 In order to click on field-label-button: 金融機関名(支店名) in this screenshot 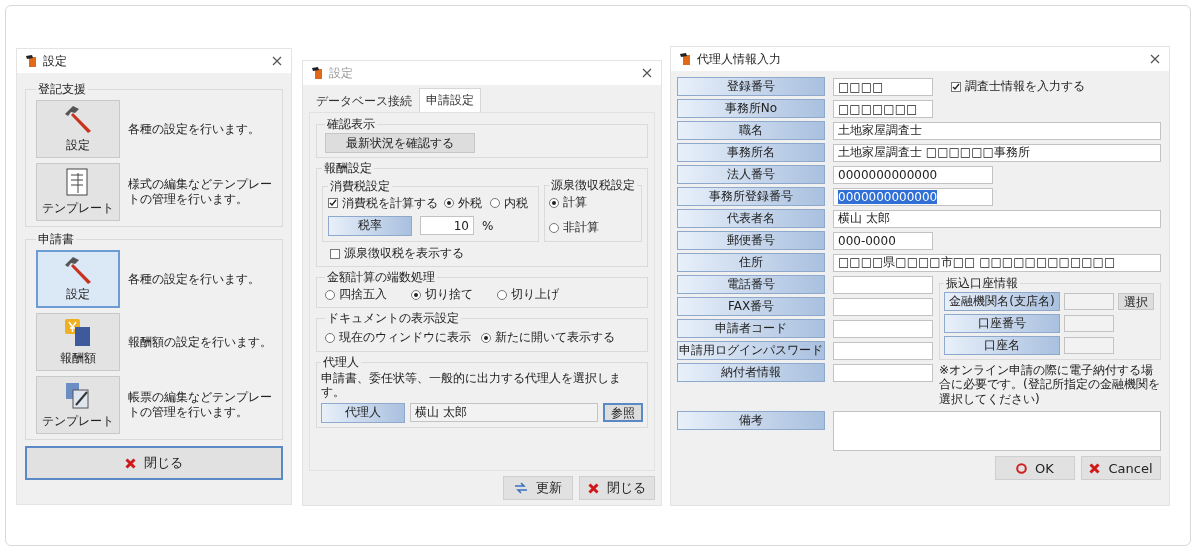, I will do `click(1002, 301)`.